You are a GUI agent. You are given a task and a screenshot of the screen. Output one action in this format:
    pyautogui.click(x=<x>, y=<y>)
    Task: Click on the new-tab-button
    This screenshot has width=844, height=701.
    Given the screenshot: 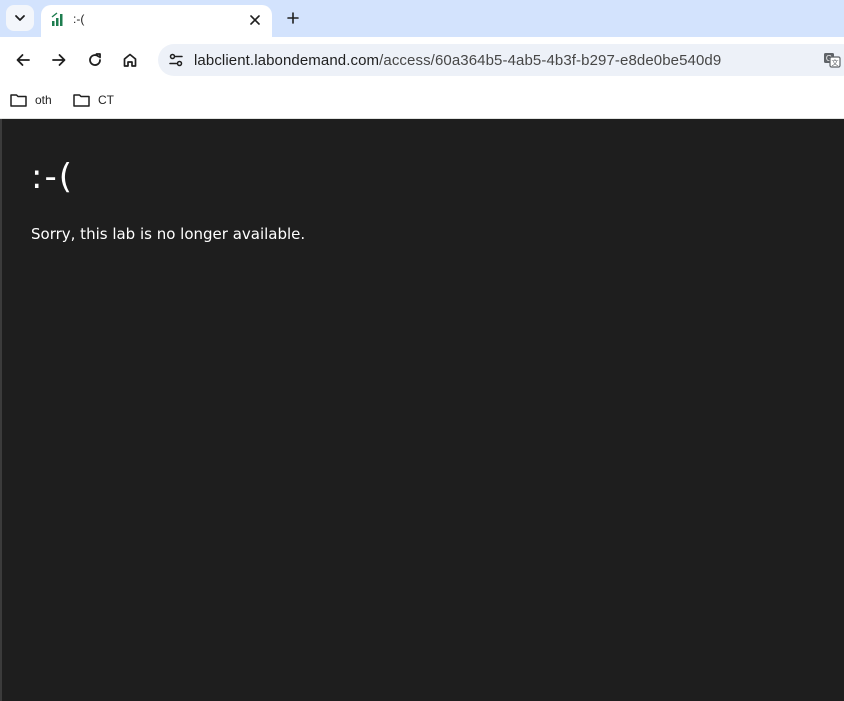 What is the action you would take?
    pyautogui.click(x=293, y=18)
    